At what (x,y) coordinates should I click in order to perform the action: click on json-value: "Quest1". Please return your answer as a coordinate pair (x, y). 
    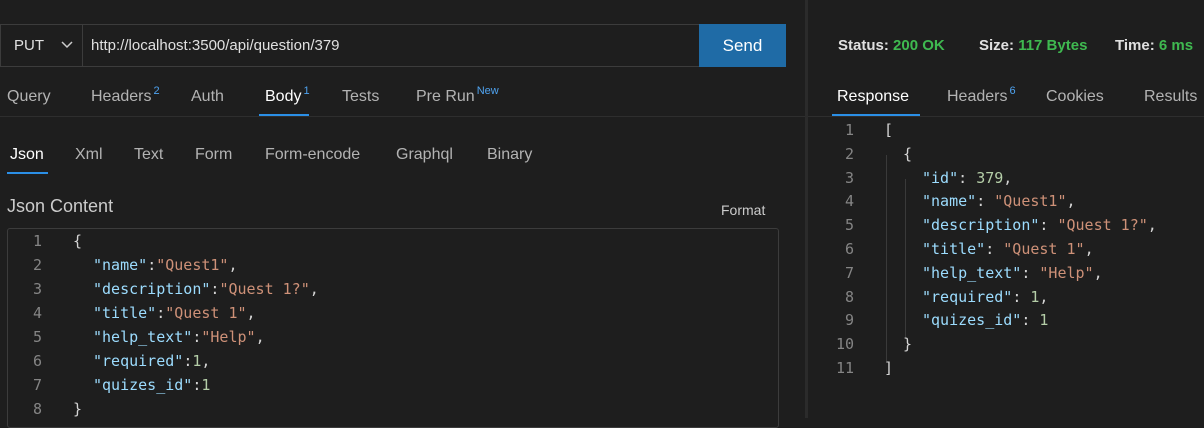
    Looking at the image, I should click on (1030, 201).